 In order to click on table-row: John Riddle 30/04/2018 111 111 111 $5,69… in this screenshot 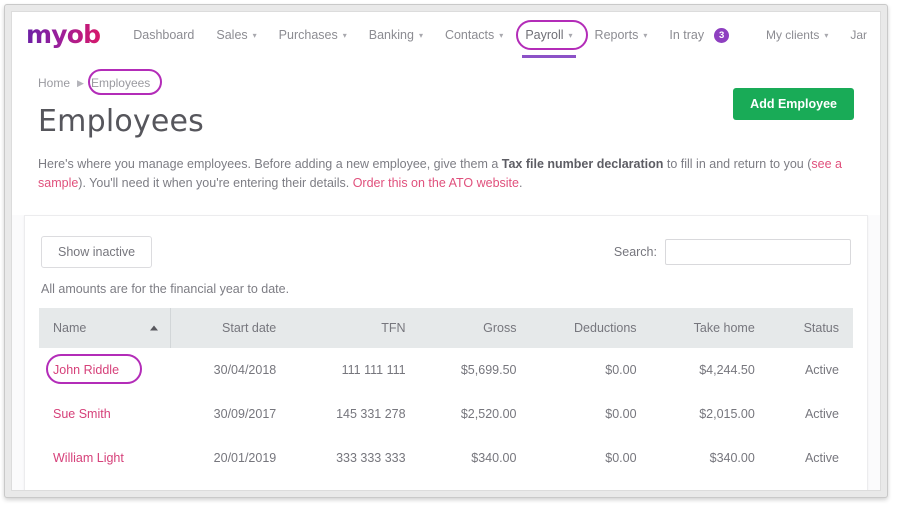, I will do `click(446, 370)`.